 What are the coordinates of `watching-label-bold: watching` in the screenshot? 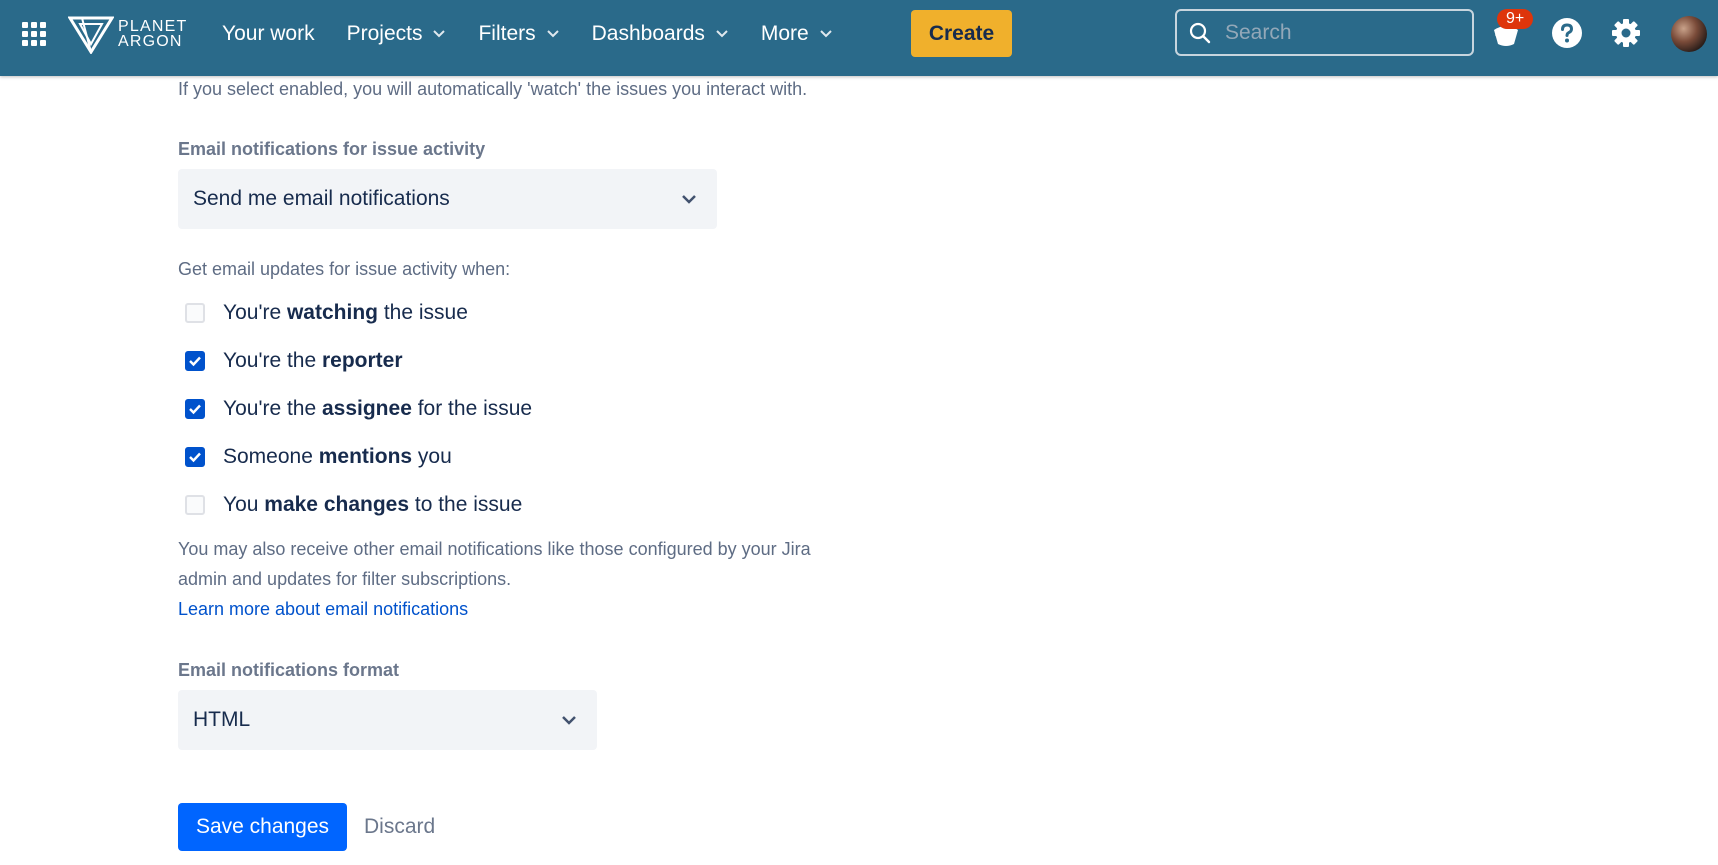 It's located at (332, 312).